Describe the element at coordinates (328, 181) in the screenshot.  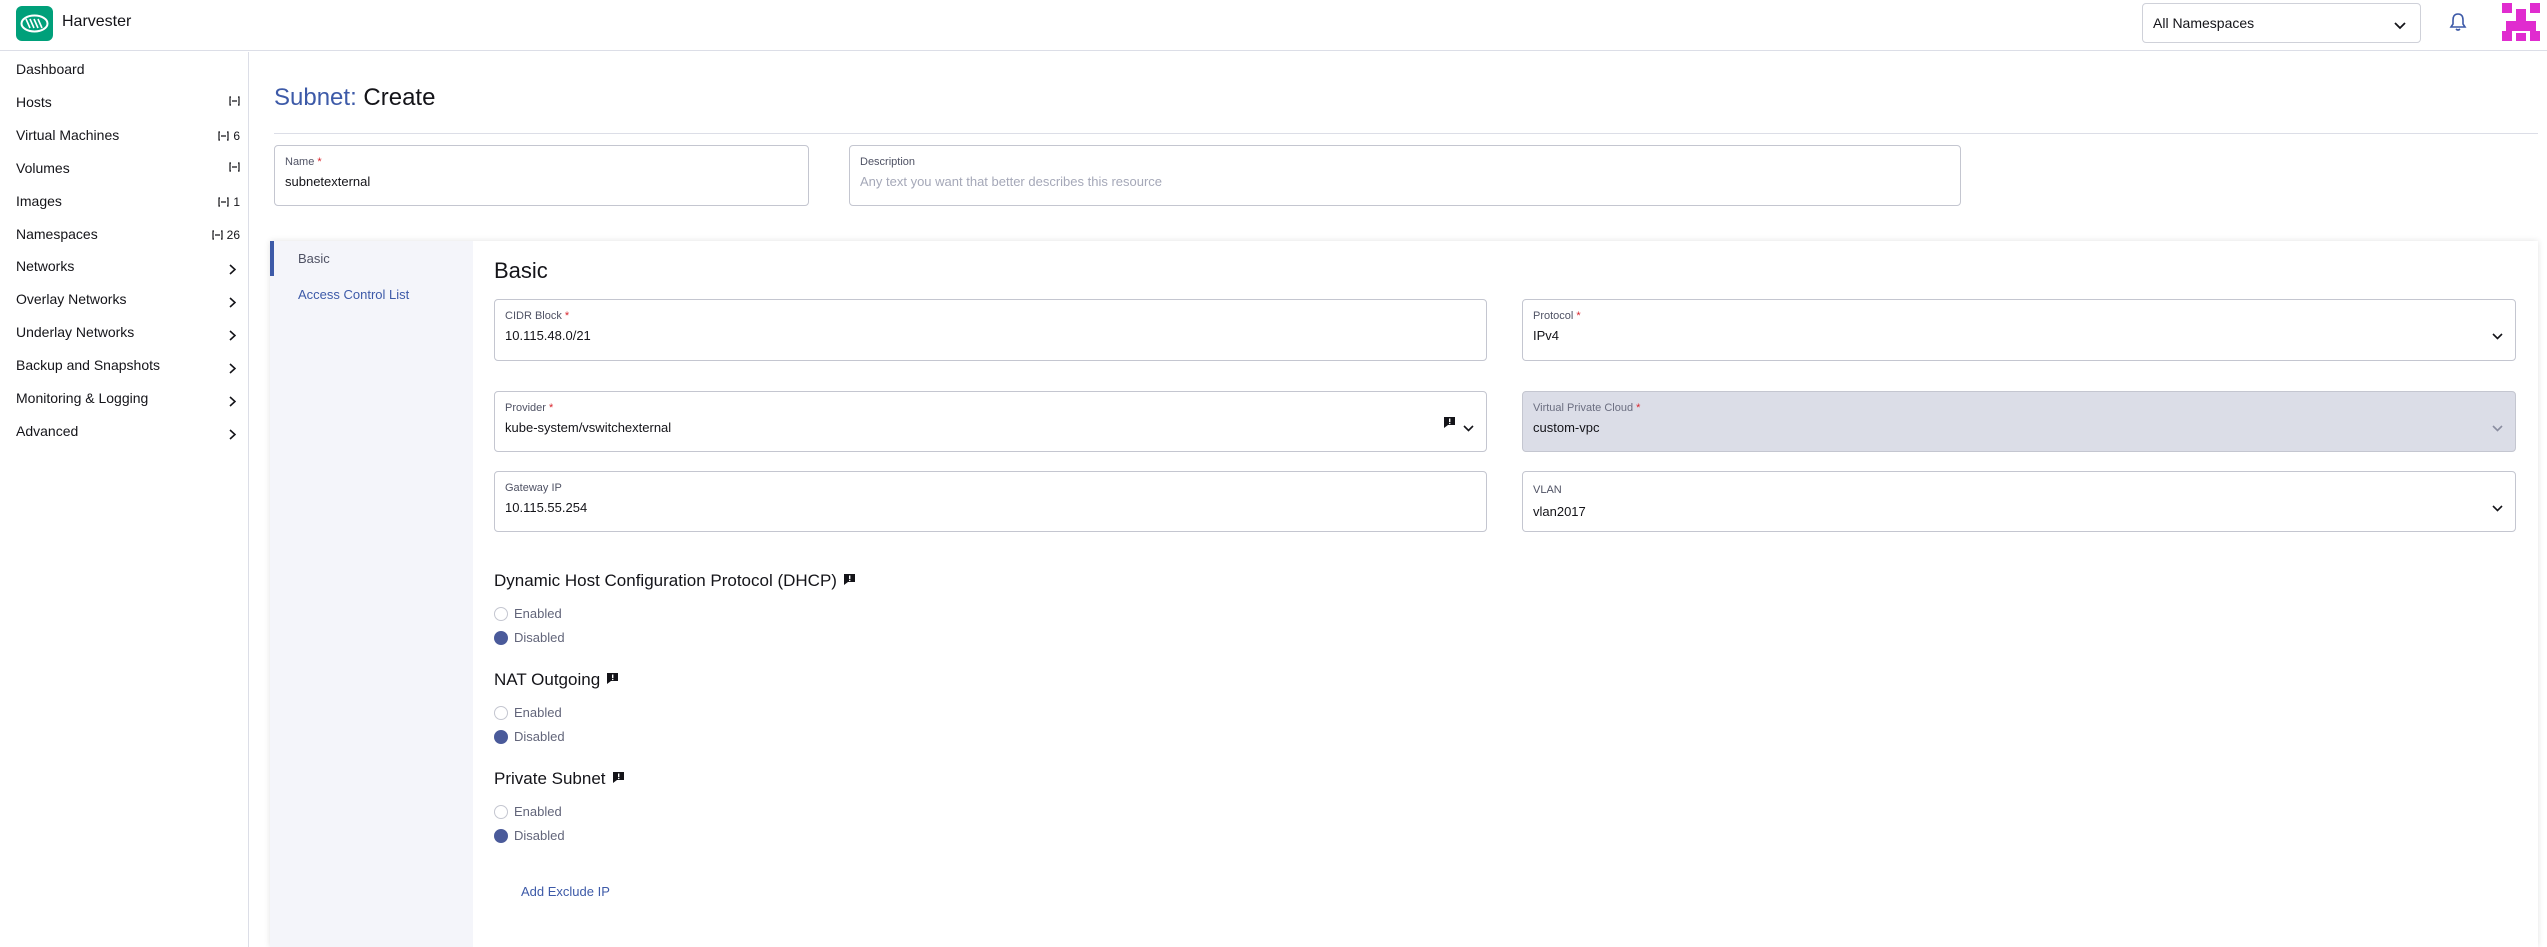
I see `name-field-value: subnetexternal` at that location.